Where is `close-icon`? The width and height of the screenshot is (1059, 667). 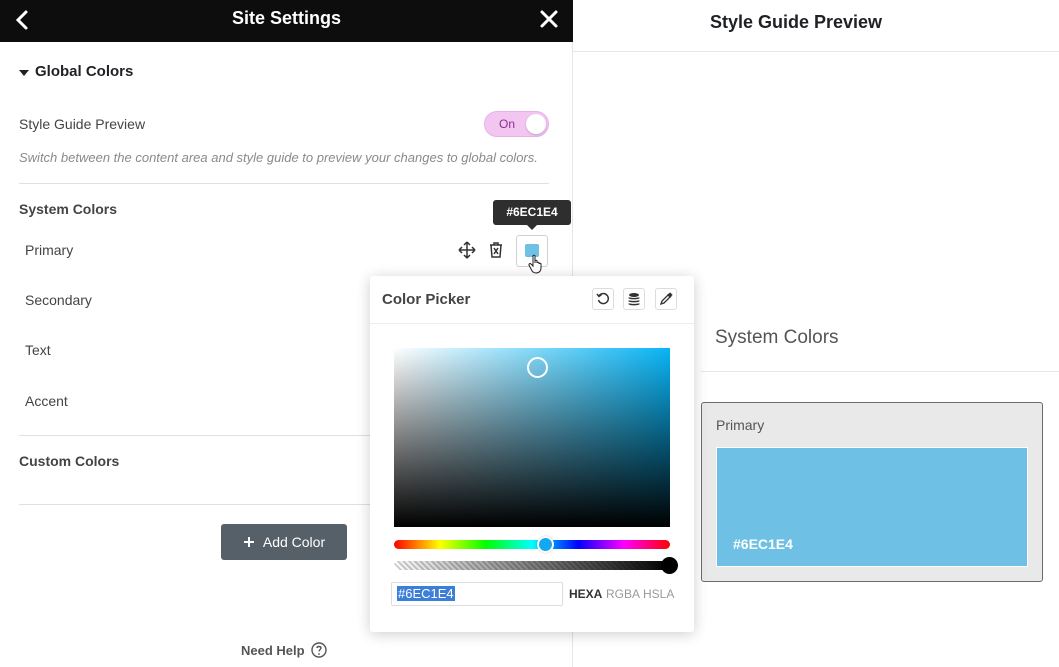 close-icon is located at coordinates (549, 19).